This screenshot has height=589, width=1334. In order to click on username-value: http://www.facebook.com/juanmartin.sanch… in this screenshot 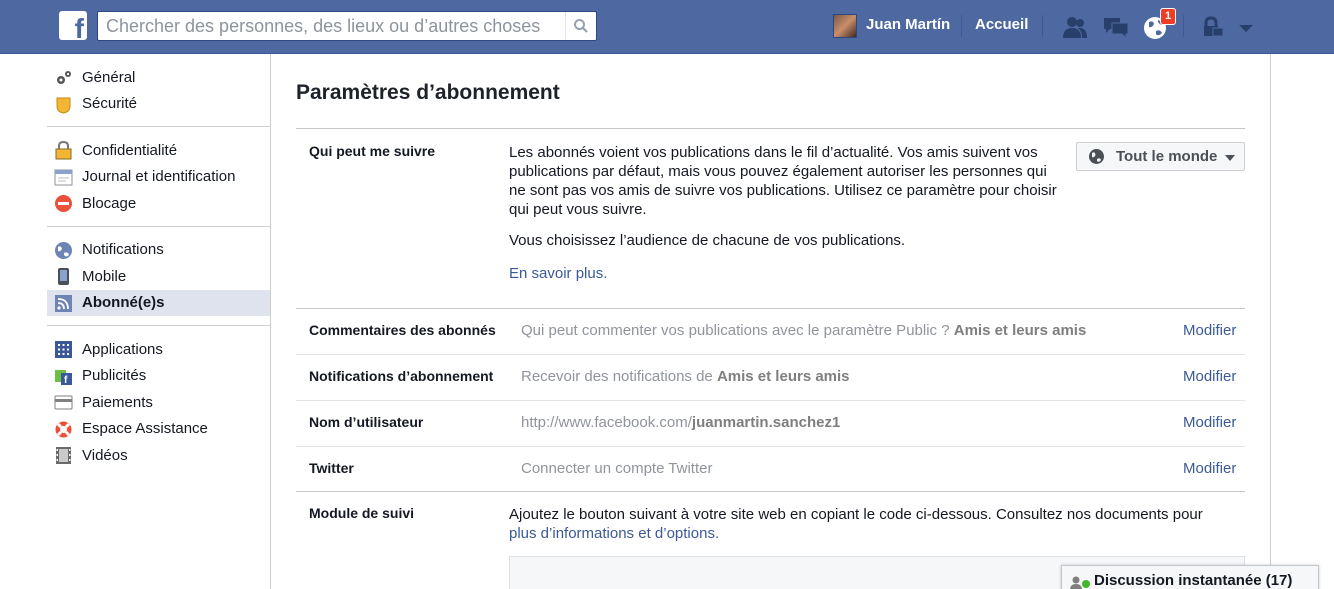, I will do `click(681, 422)`.